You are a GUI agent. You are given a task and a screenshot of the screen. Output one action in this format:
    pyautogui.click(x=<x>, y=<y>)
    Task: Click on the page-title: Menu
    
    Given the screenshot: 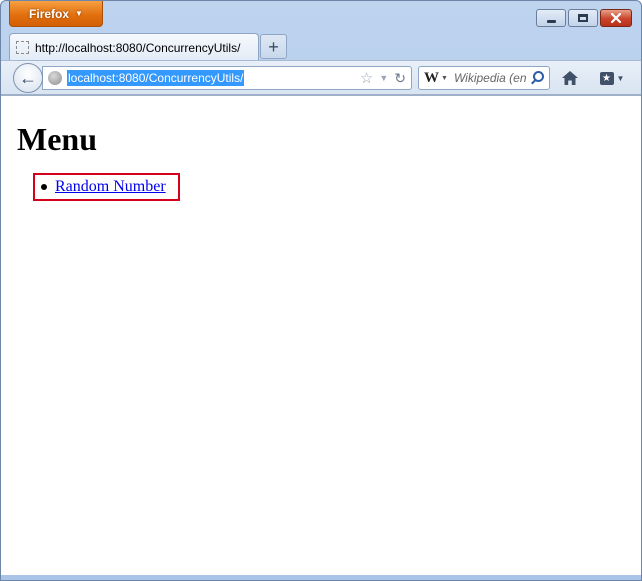 What is the action you would take?
    pyautogui.click(x=57, y=139)
    